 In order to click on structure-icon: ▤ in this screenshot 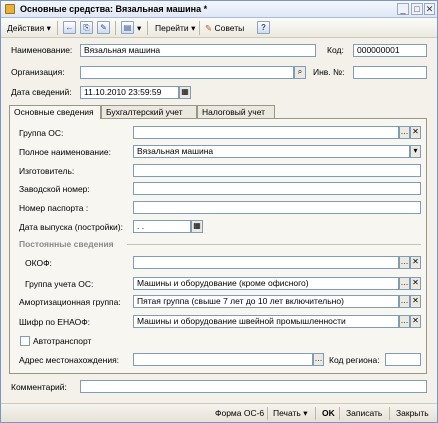, I will do `click(127, 27)`.